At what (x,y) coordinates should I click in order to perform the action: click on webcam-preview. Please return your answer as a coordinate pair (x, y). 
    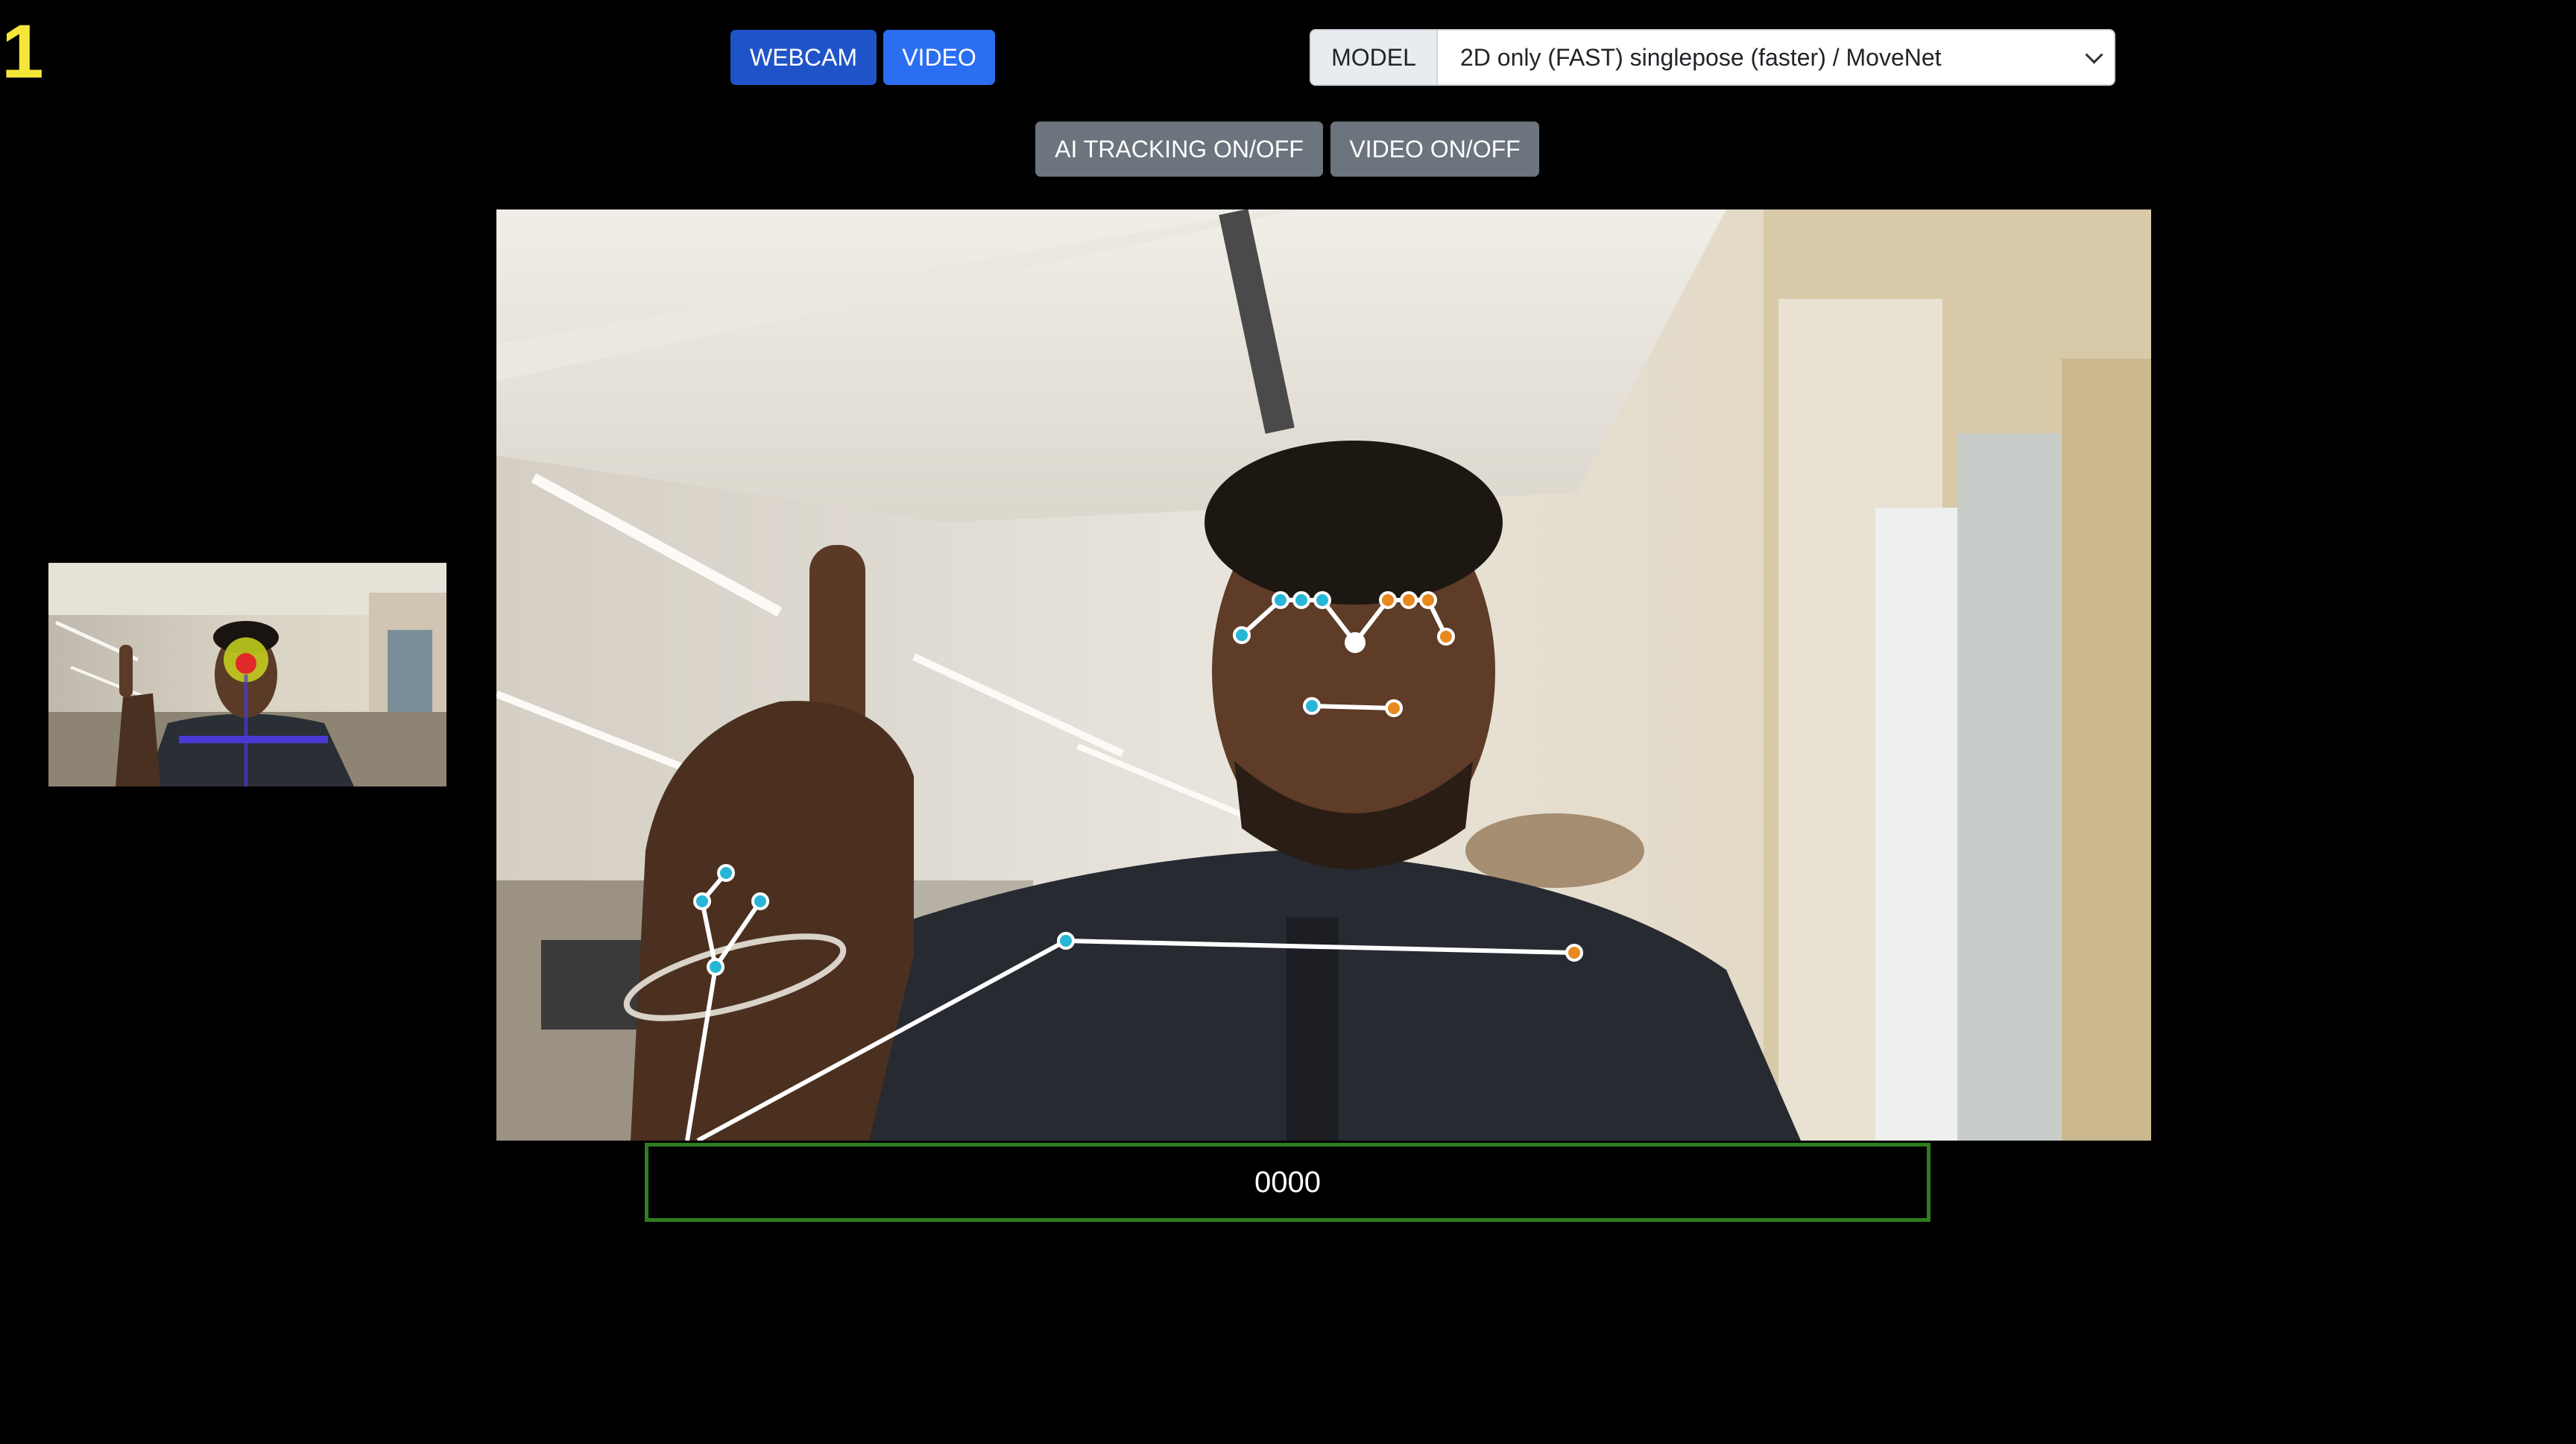
    Looking at the image, I should click on (247, 674).